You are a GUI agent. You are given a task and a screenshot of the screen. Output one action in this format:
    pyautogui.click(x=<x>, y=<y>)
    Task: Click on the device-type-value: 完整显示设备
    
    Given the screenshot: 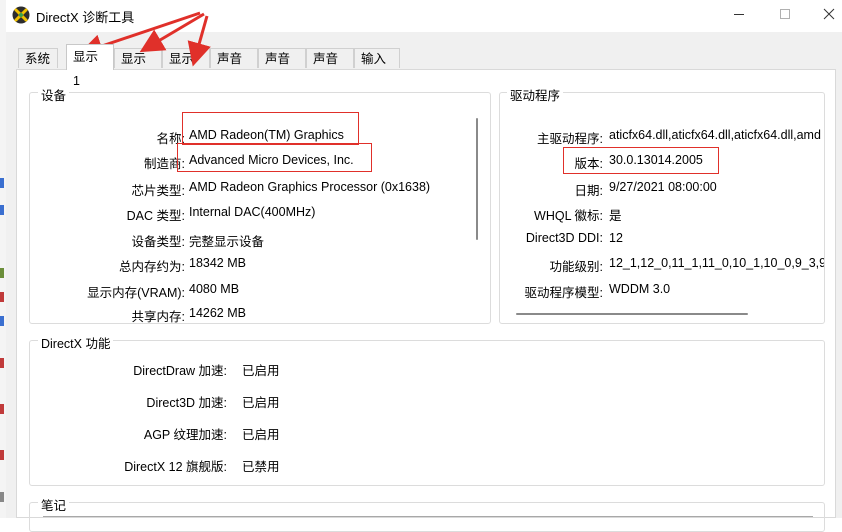 What is the action you would take?
    pyautogui.click(x=226, y=240)
    